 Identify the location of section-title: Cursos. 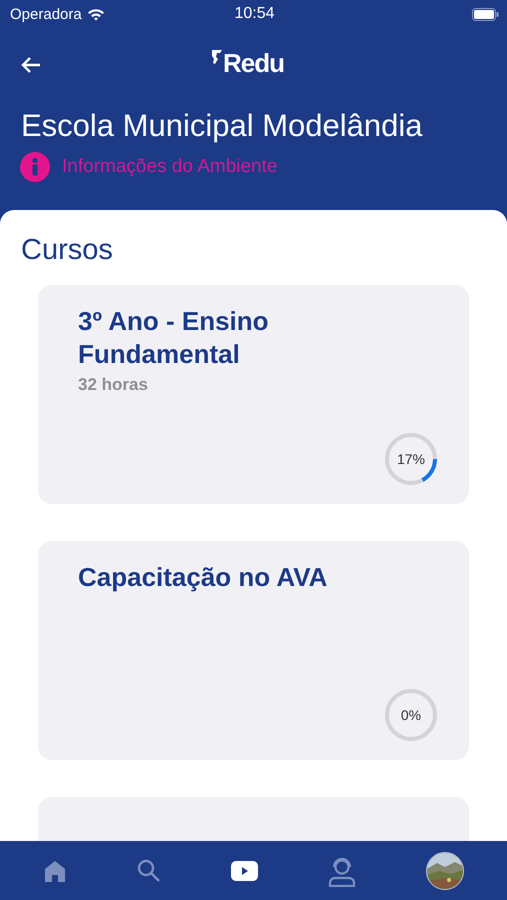
(67, 250).